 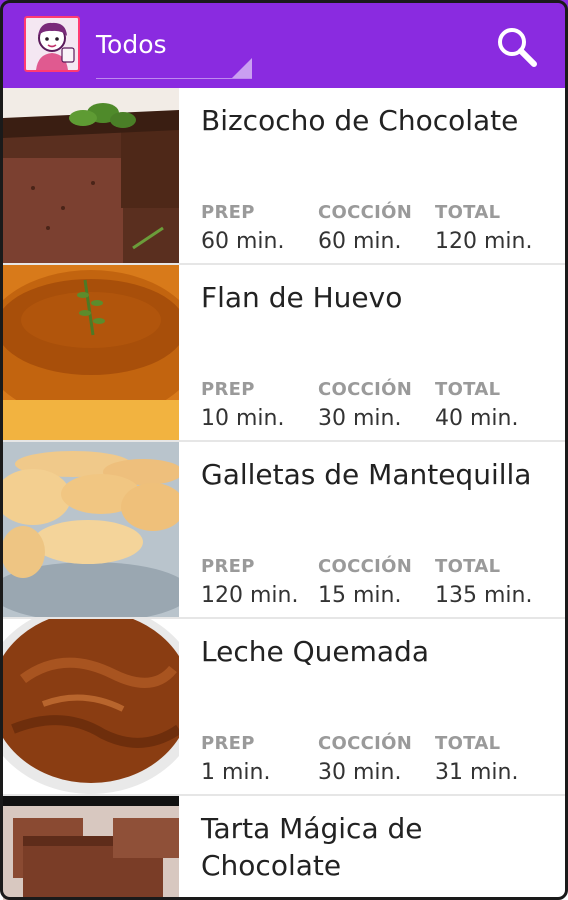 I want to click on total-value: 135 min., so click(x=484, y=595).